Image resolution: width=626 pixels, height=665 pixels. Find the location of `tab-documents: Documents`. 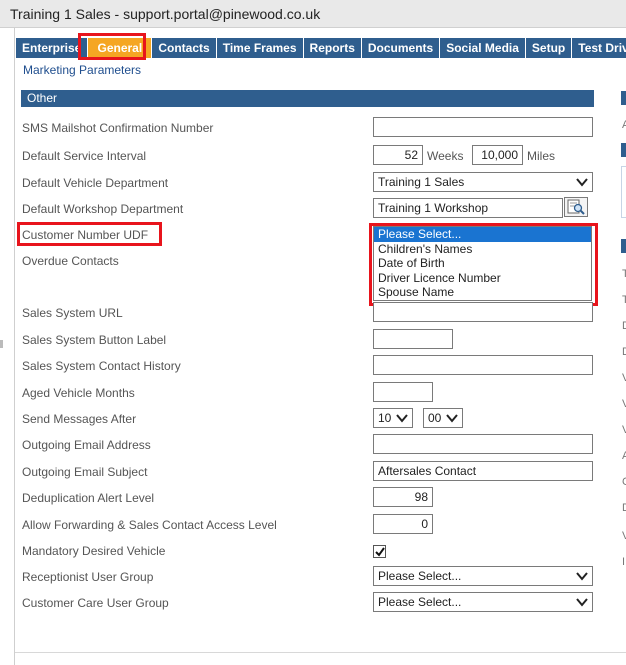

tab-documents: Documents is located at coordinates (401, 48).